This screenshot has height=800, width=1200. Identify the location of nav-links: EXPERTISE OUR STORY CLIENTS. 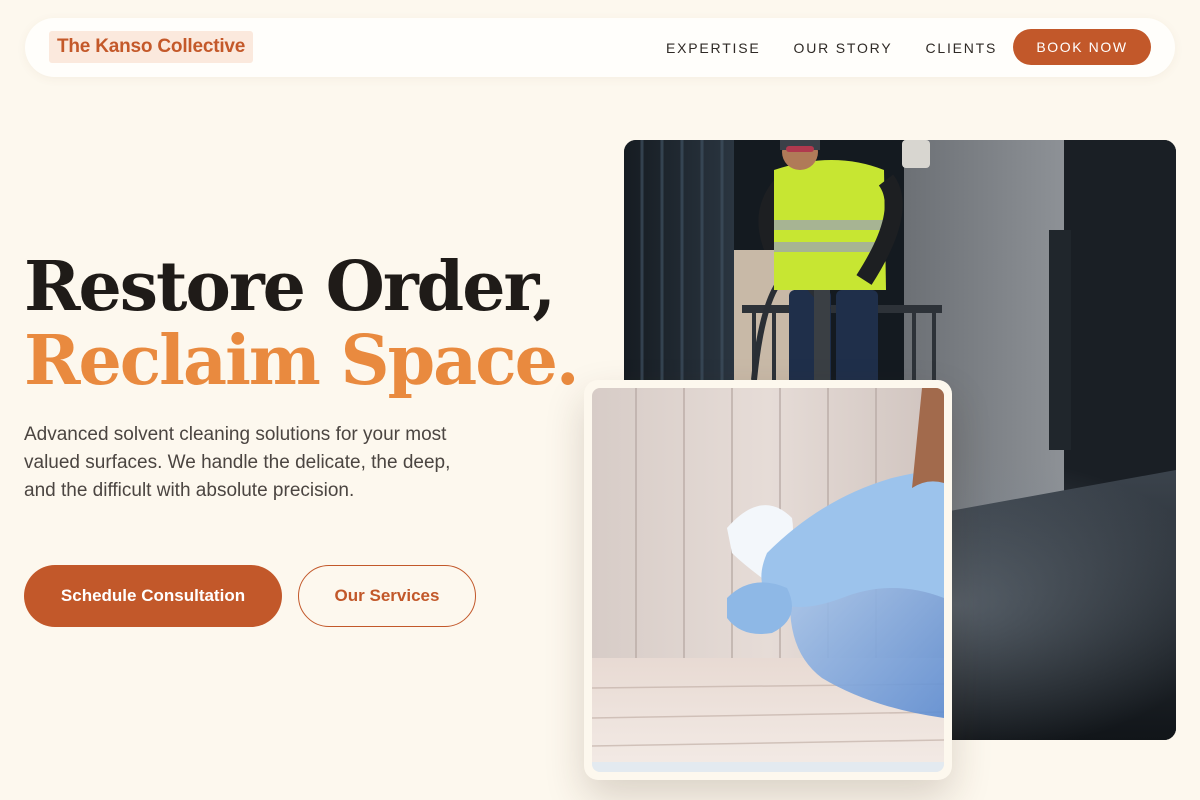
(848, 47).